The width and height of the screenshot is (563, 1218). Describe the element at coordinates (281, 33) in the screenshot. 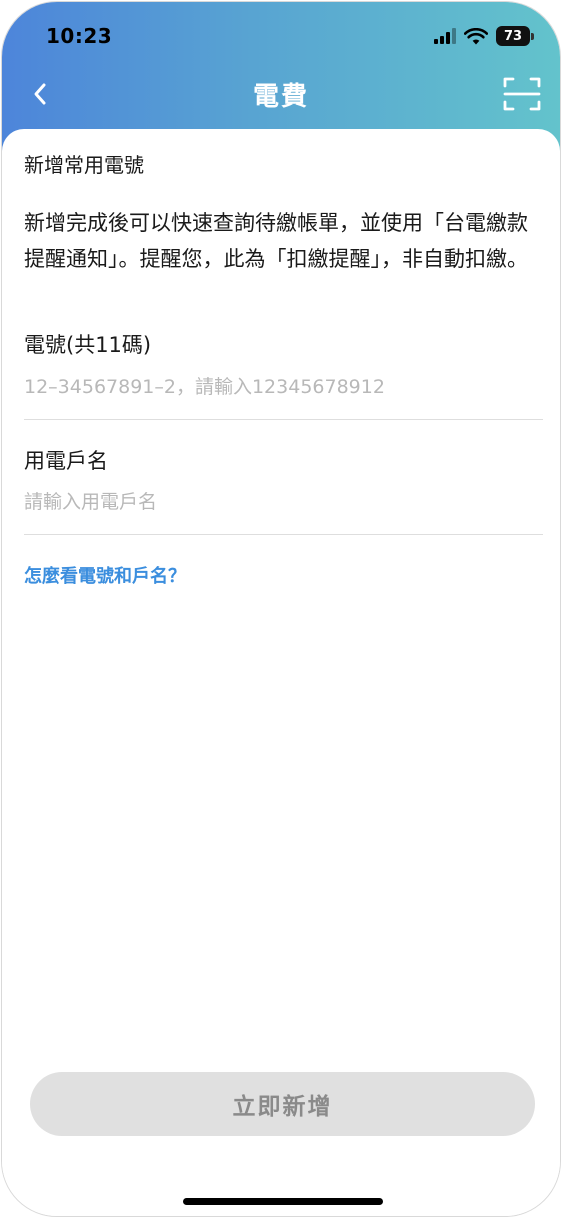

I see `status-bar: 10:23 73` at that location.